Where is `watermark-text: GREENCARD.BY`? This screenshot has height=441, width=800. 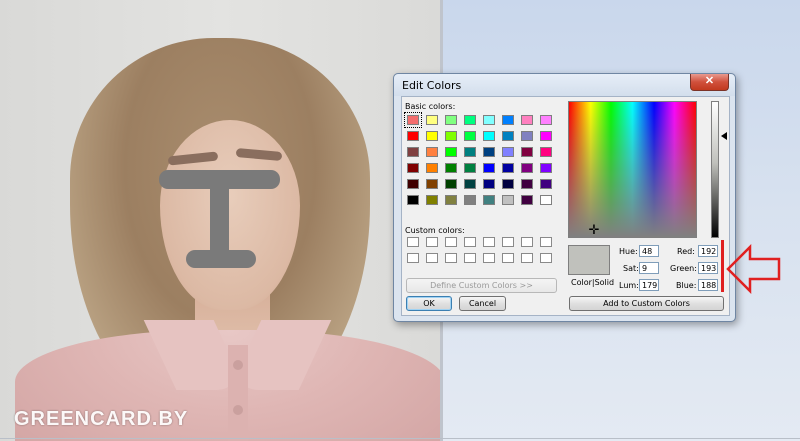 watermark-text: GREENCARD.BY is located at coordinates (101, 419).